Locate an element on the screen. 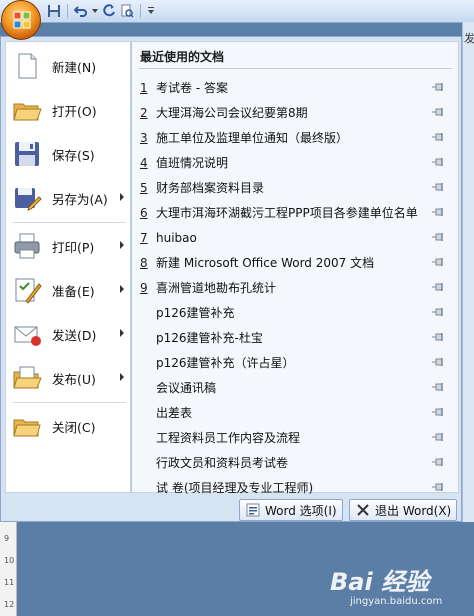 The width and height of the screenshot is (474, 616). menu-item-new: 新建(N) is located at coordinates (68, 66).